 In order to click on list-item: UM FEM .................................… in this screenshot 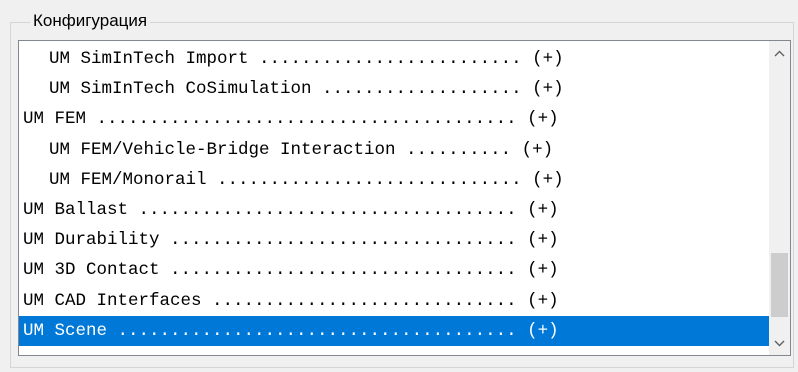, I will do `click(394, 119)`.